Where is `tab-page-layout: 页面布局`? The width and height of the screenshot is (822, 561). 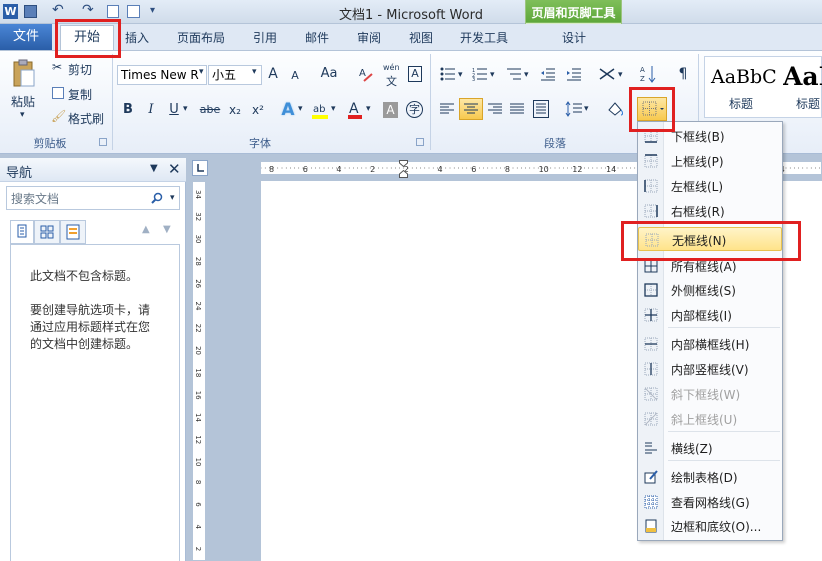
tab-page-layout: 页面布局 is located at coordinates (201, 38).